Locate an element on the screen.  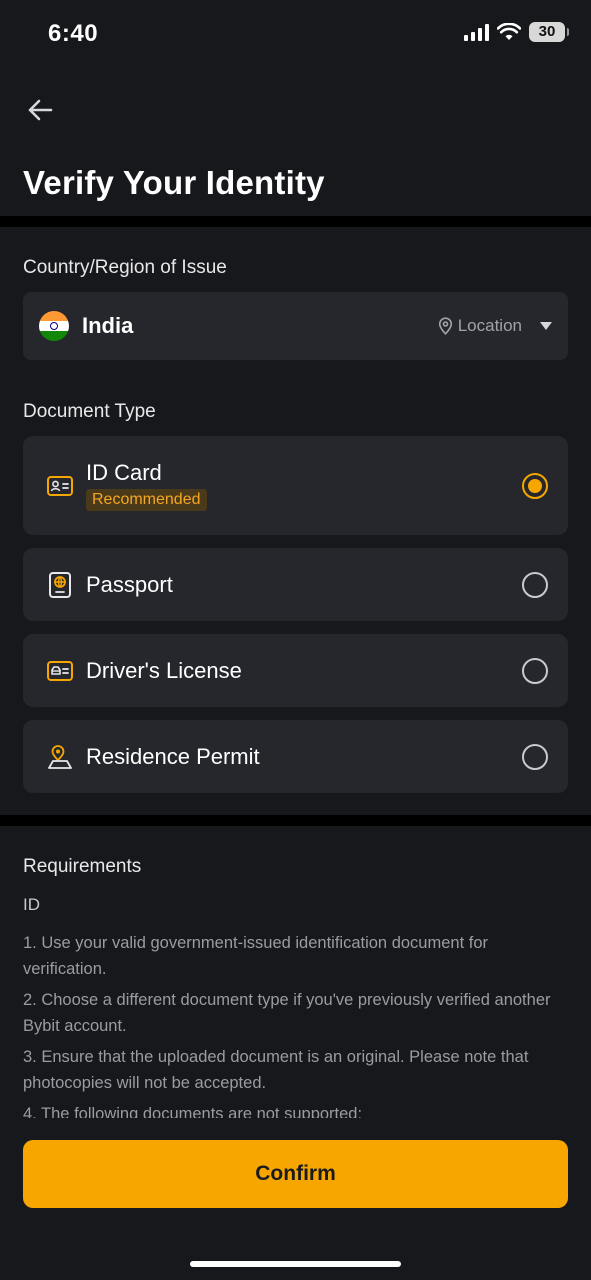
requirements-subtitle: ID is located at coordinates (31, 904).